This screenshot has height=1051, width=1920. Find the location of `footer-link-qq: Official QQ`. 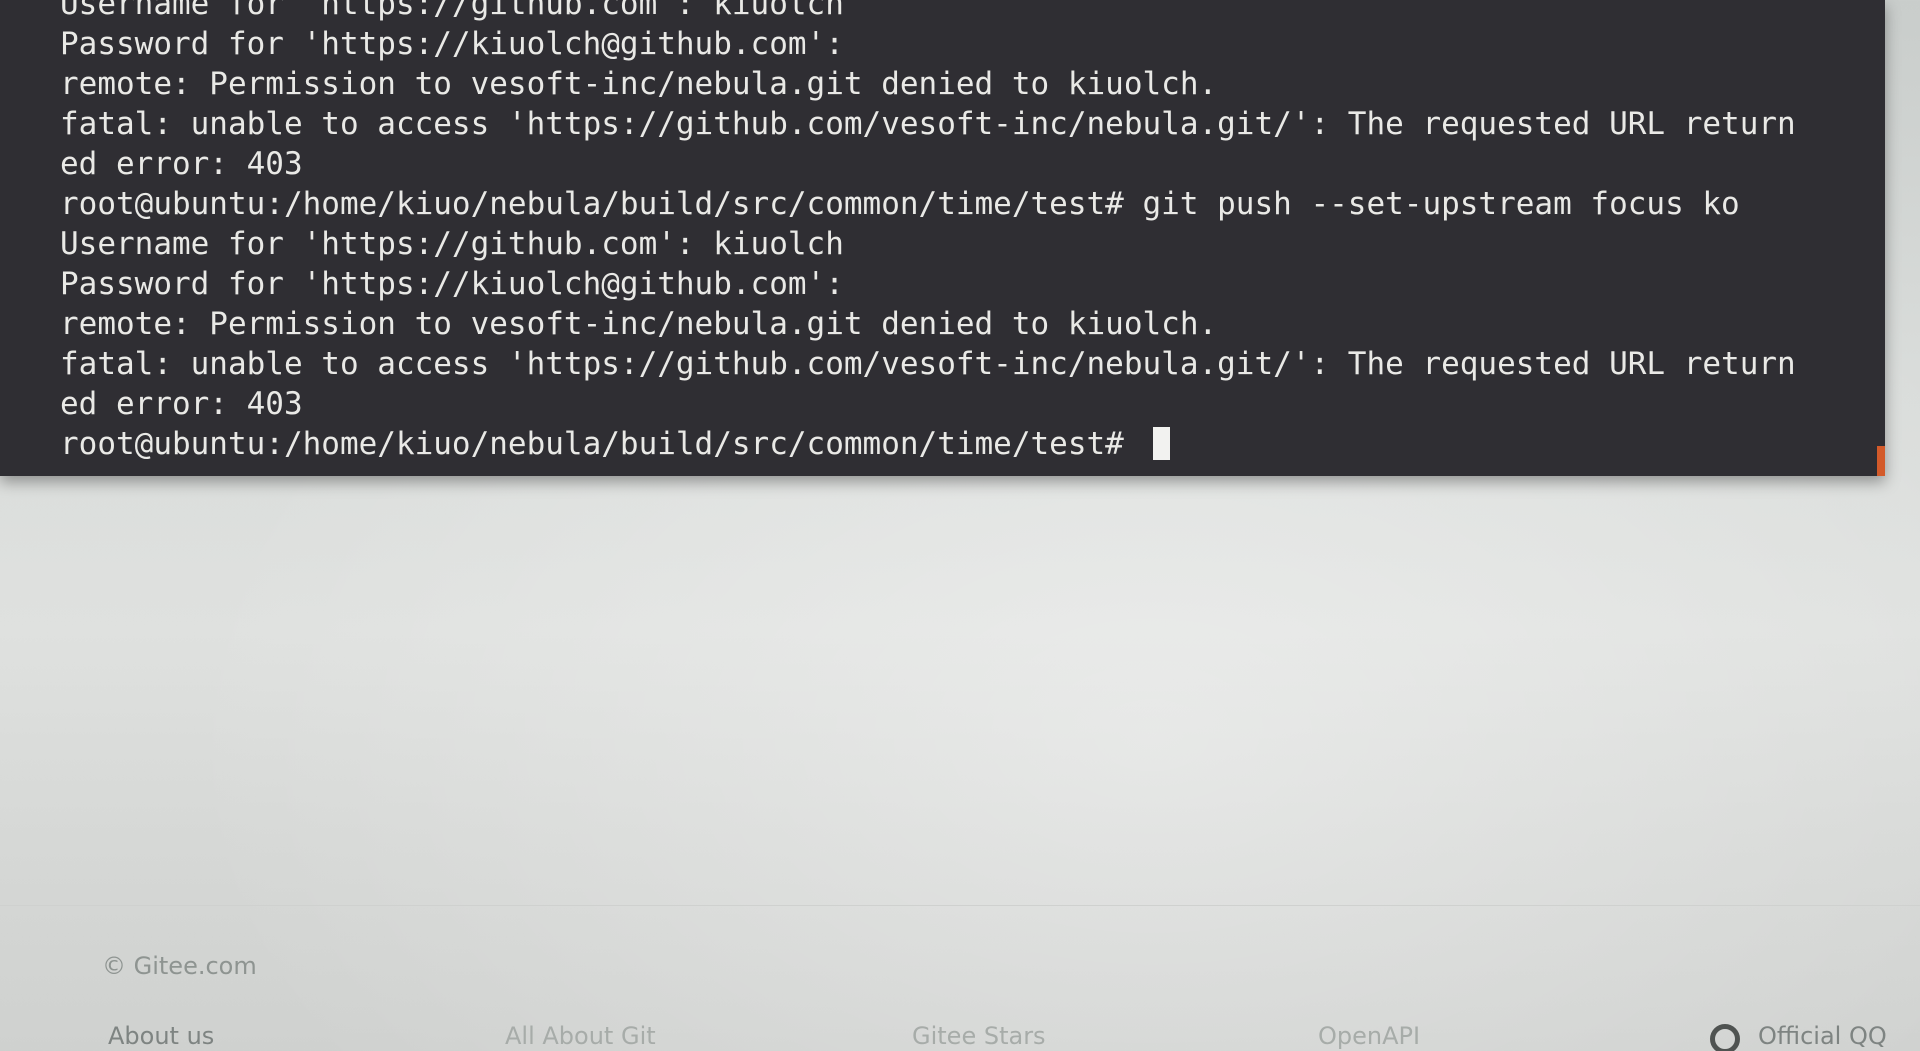

footer-link-qq: Official QQ is located at coordinates (1822, 1036).